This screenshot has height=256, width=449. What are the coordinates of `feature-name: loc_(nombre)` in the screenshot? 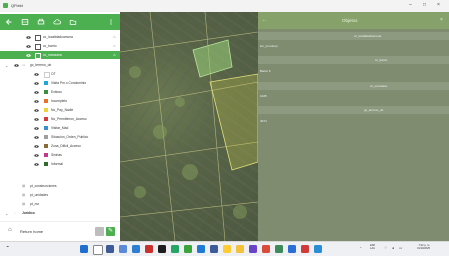 It's located at (269, 46).